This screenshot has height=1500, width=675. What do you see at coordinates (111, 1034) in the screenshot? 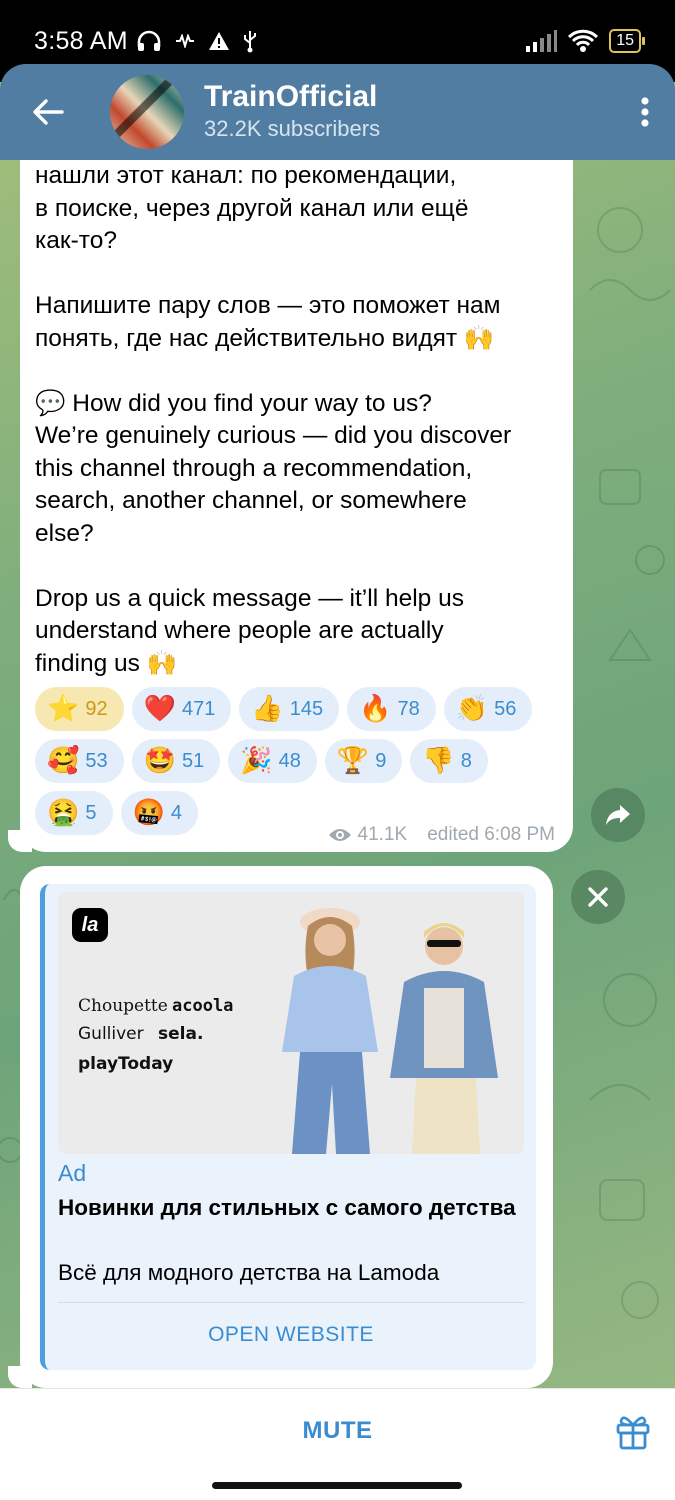
I see `brand-gulliver: Gulliver` at bounding box center [111, 1034].